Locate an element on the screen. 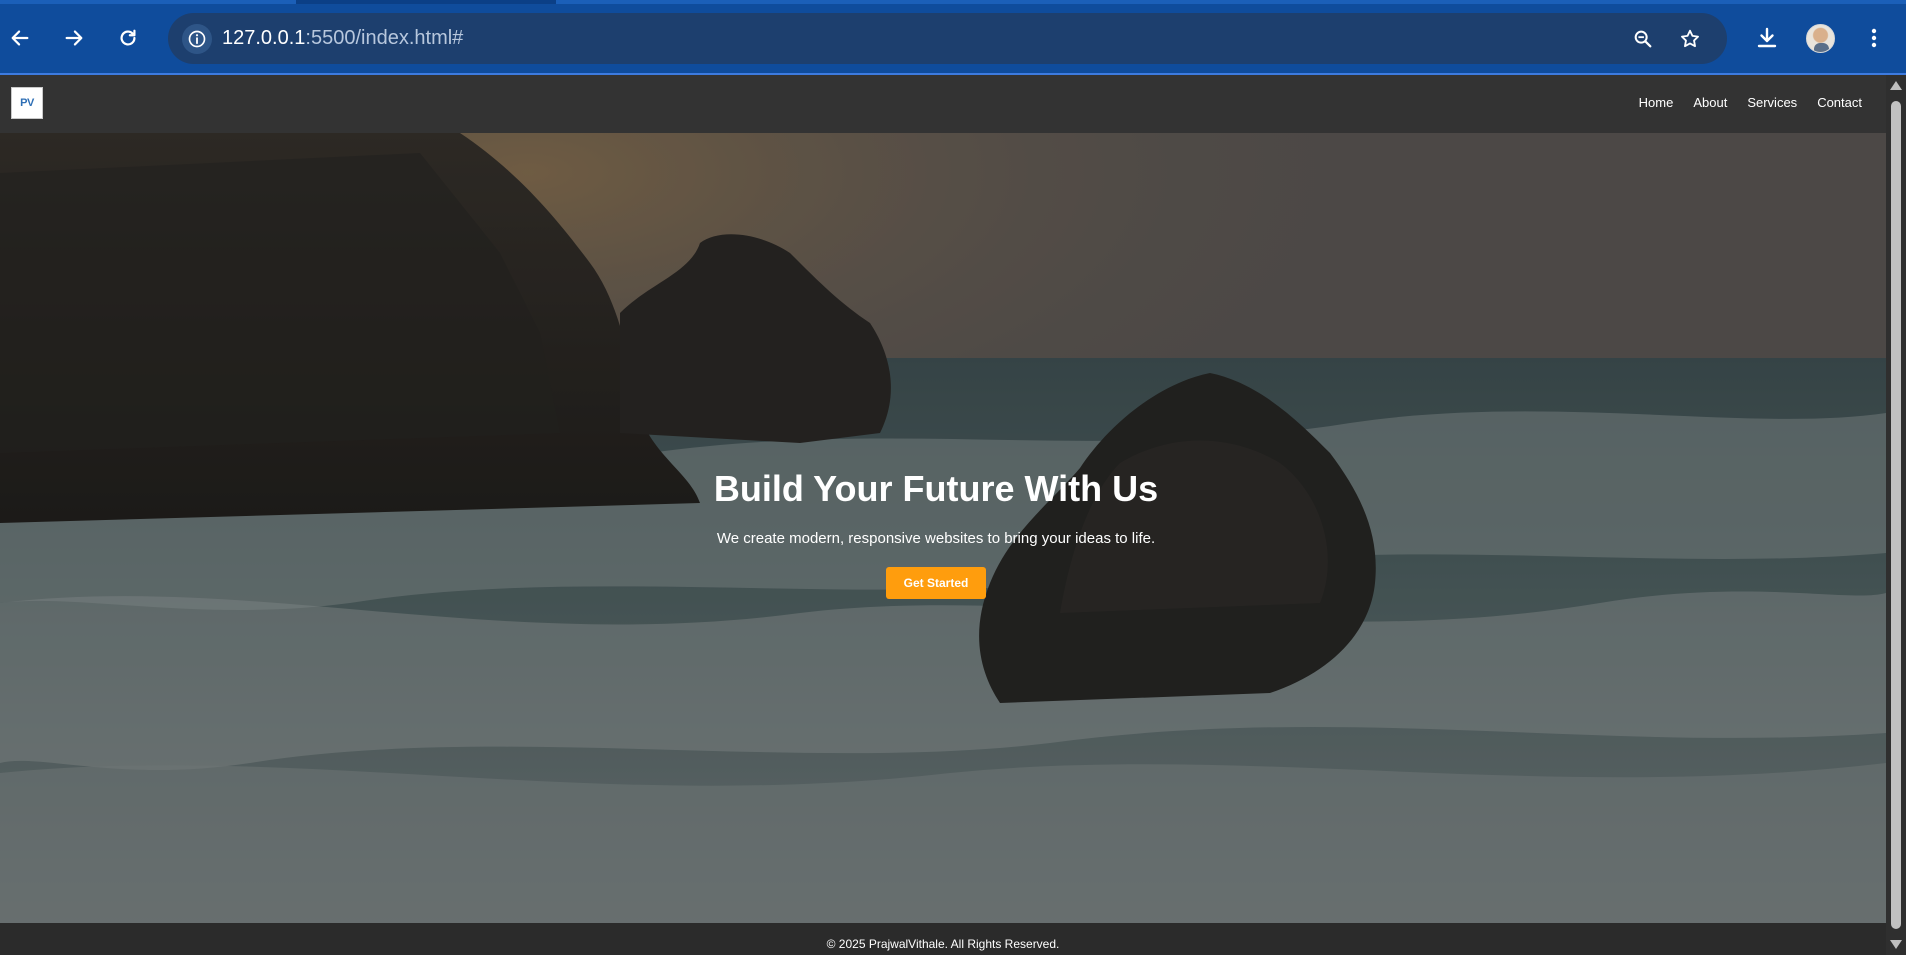  downloads-button is located at coordinates (1767, 38).